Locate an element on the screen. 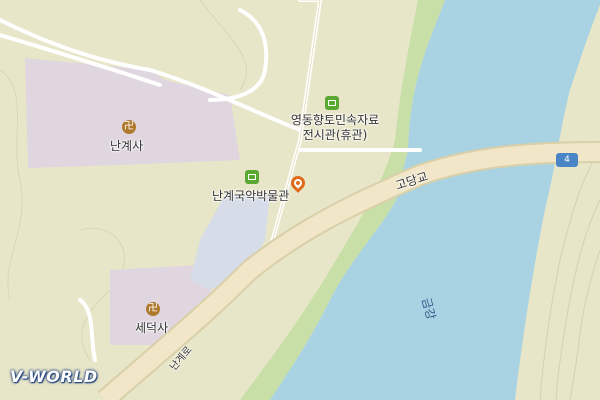 The height and width of the screenshot is (400, 600). poi-label-nangye-museum: 난계국악박물관 is located at coordinates (250, 195).